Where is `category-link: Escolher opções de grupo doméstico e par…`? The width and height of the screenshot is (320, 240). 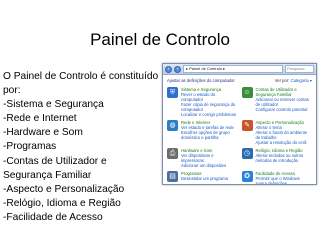 category-link: Escolher opções de grupo doméstico e par… is located at coordinates (209, 135).